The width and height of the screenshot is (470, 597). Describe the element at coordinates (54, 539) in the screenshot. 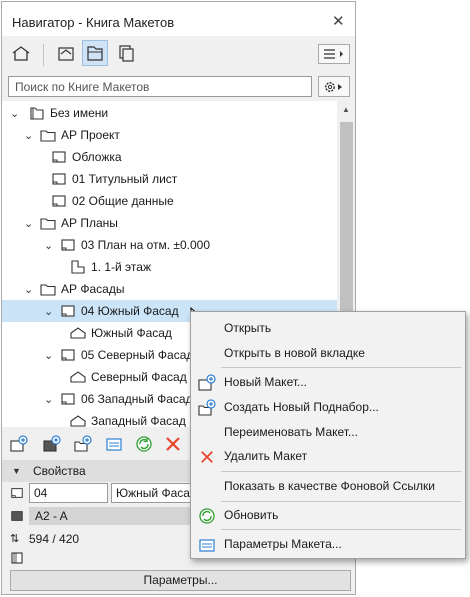

I see `layout-size-value: 594 / 420` at that location.